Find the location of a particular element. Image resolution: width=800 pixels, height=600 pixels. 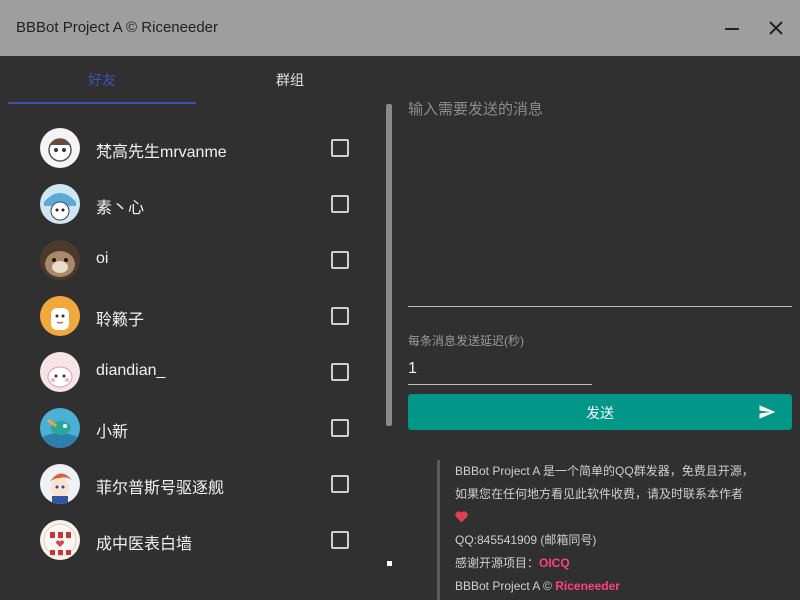

close-button is located at coordinates (776, 28).